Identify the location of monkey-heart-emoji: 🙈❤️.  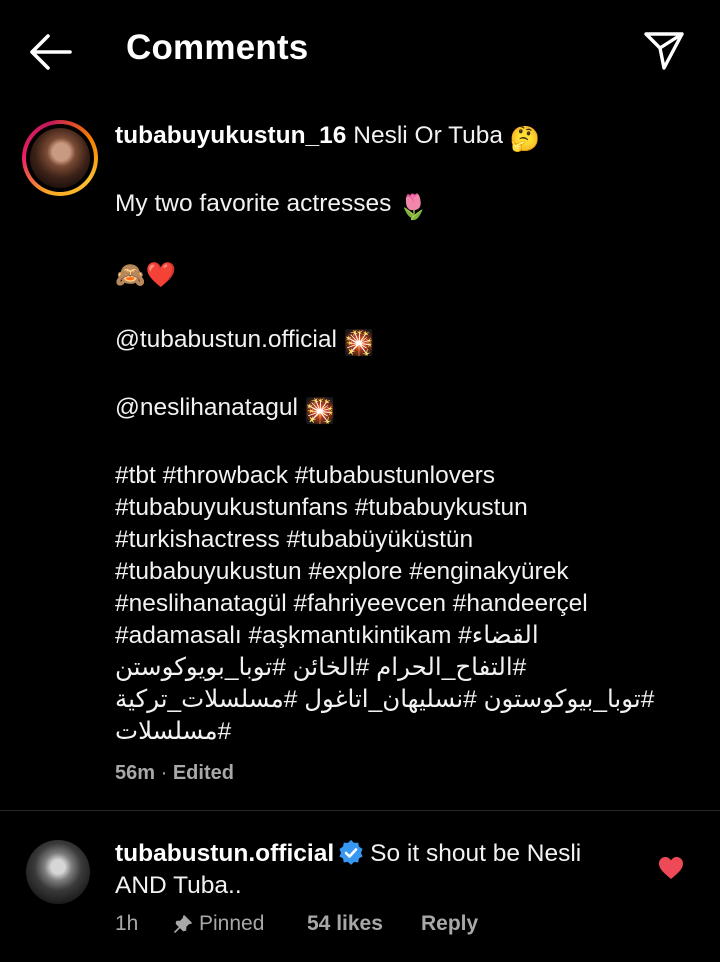
(146, 275).